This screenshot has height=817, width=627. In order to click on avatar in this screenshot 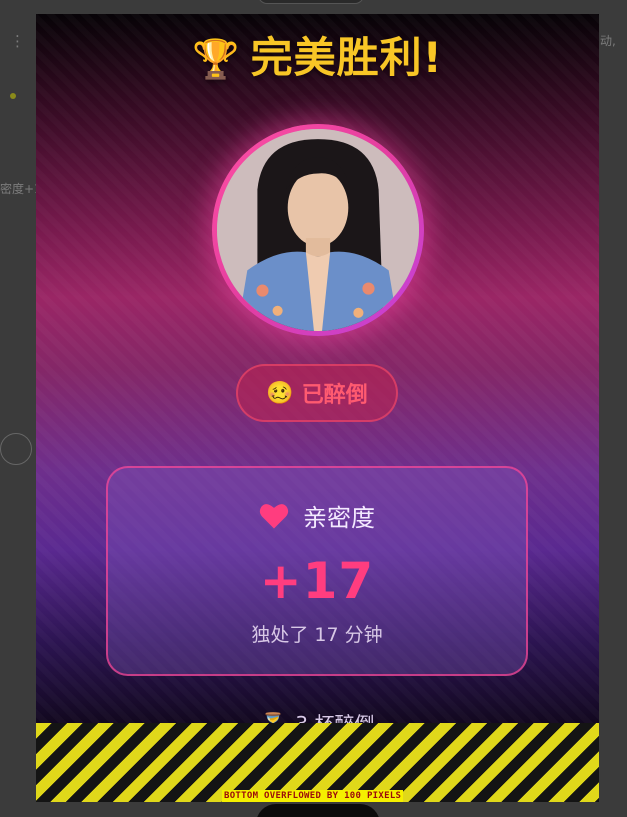, I will do `click(318, 230)`.